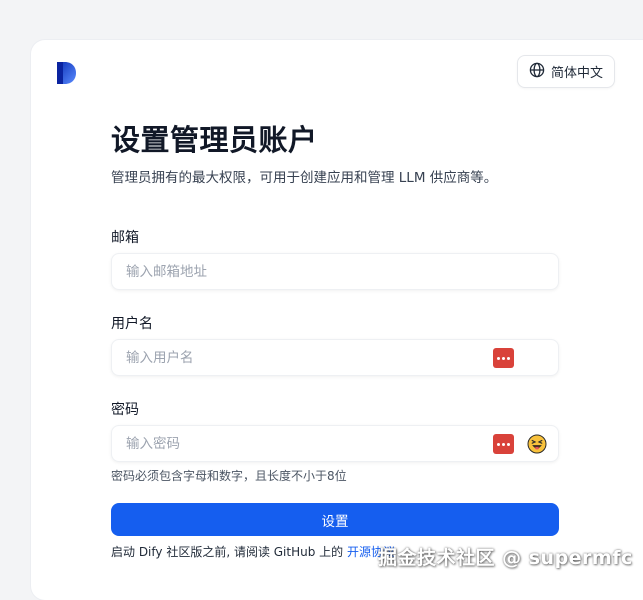 The width and height of the screenshot is (643, 600). I want to click on email-label: 邮箱, so click(125, 238).